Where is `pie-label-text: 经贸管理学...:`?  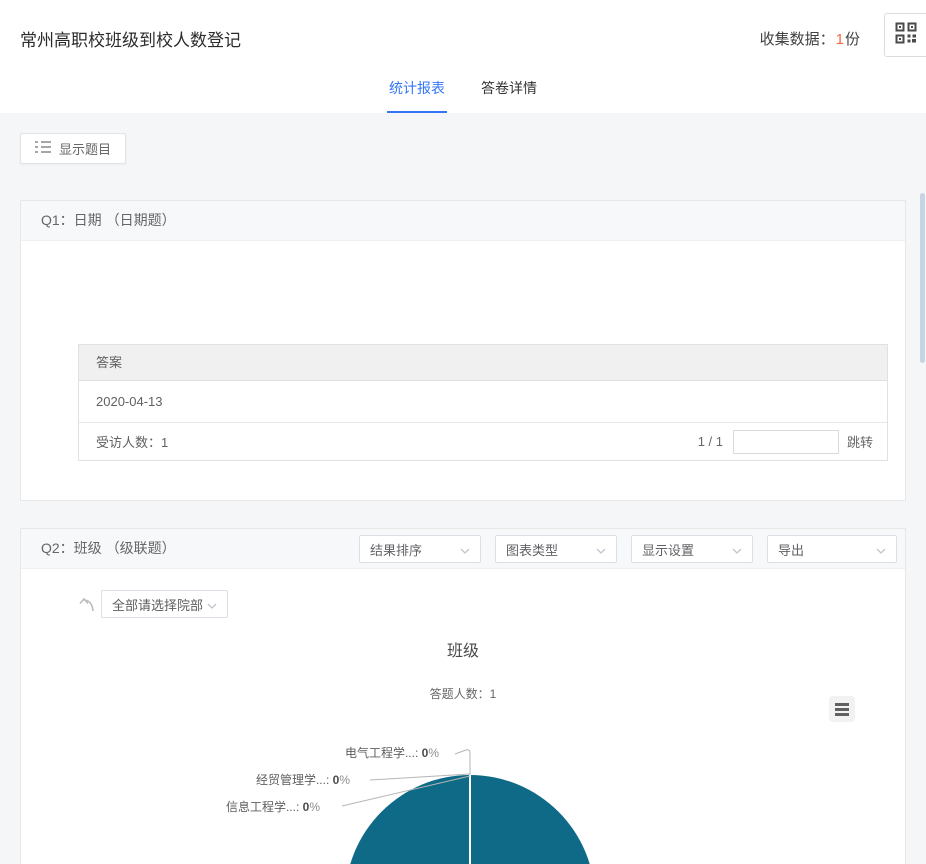
pie-label-text: 经贸管理学...: is located at coordinates (294, 780).